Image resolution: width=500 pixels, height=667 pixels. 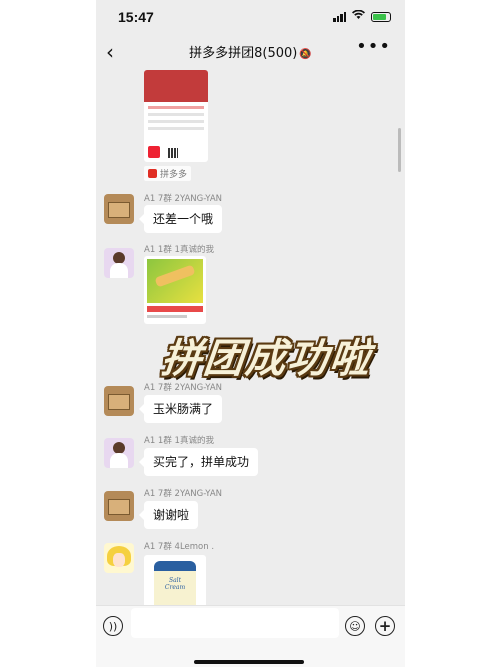 I want to click on plus-icon: +, so click(x=385, y=626).